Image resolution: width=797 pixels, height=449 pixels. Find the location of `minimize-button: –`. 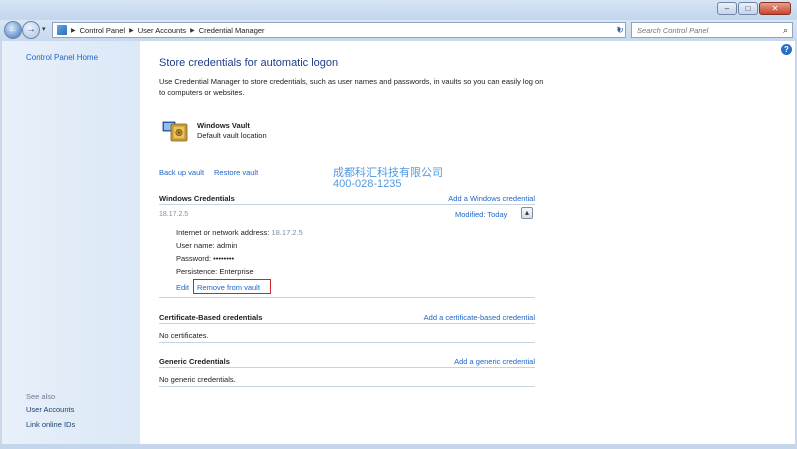

minimize-button: – is located at coordinates (727, 8).